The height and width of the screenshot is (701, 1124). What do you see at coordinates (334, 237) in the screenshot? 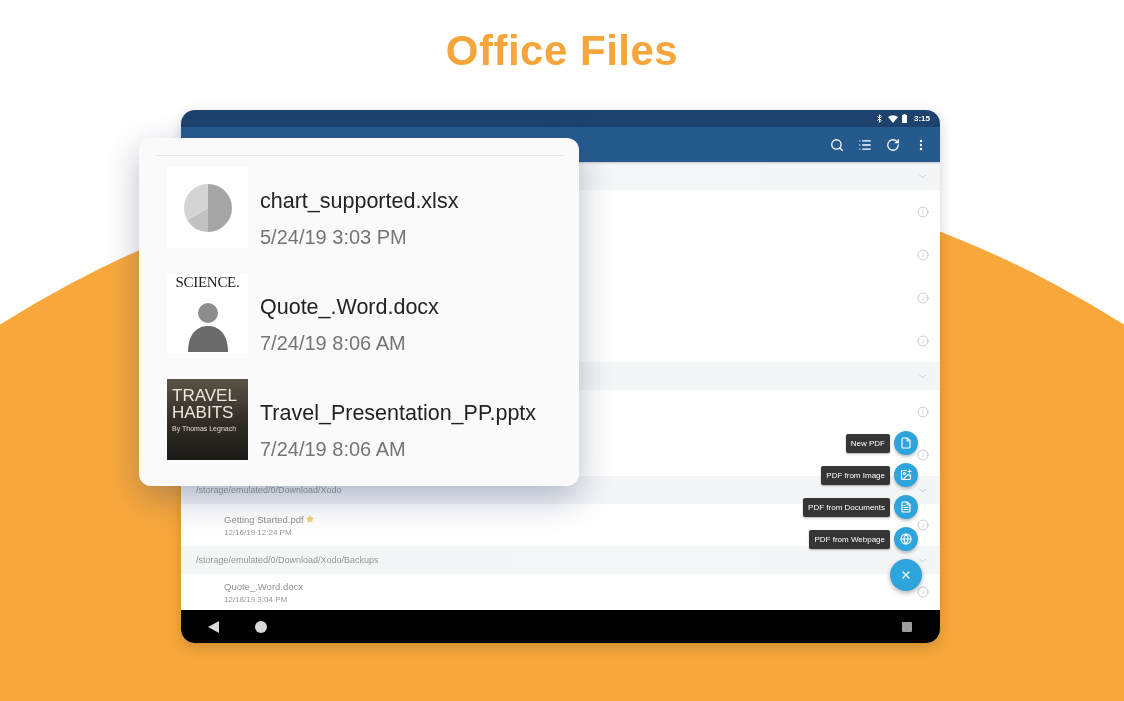
I see `file-date: 5/24/19 3:03 PM` at bounding box center [334, 237].